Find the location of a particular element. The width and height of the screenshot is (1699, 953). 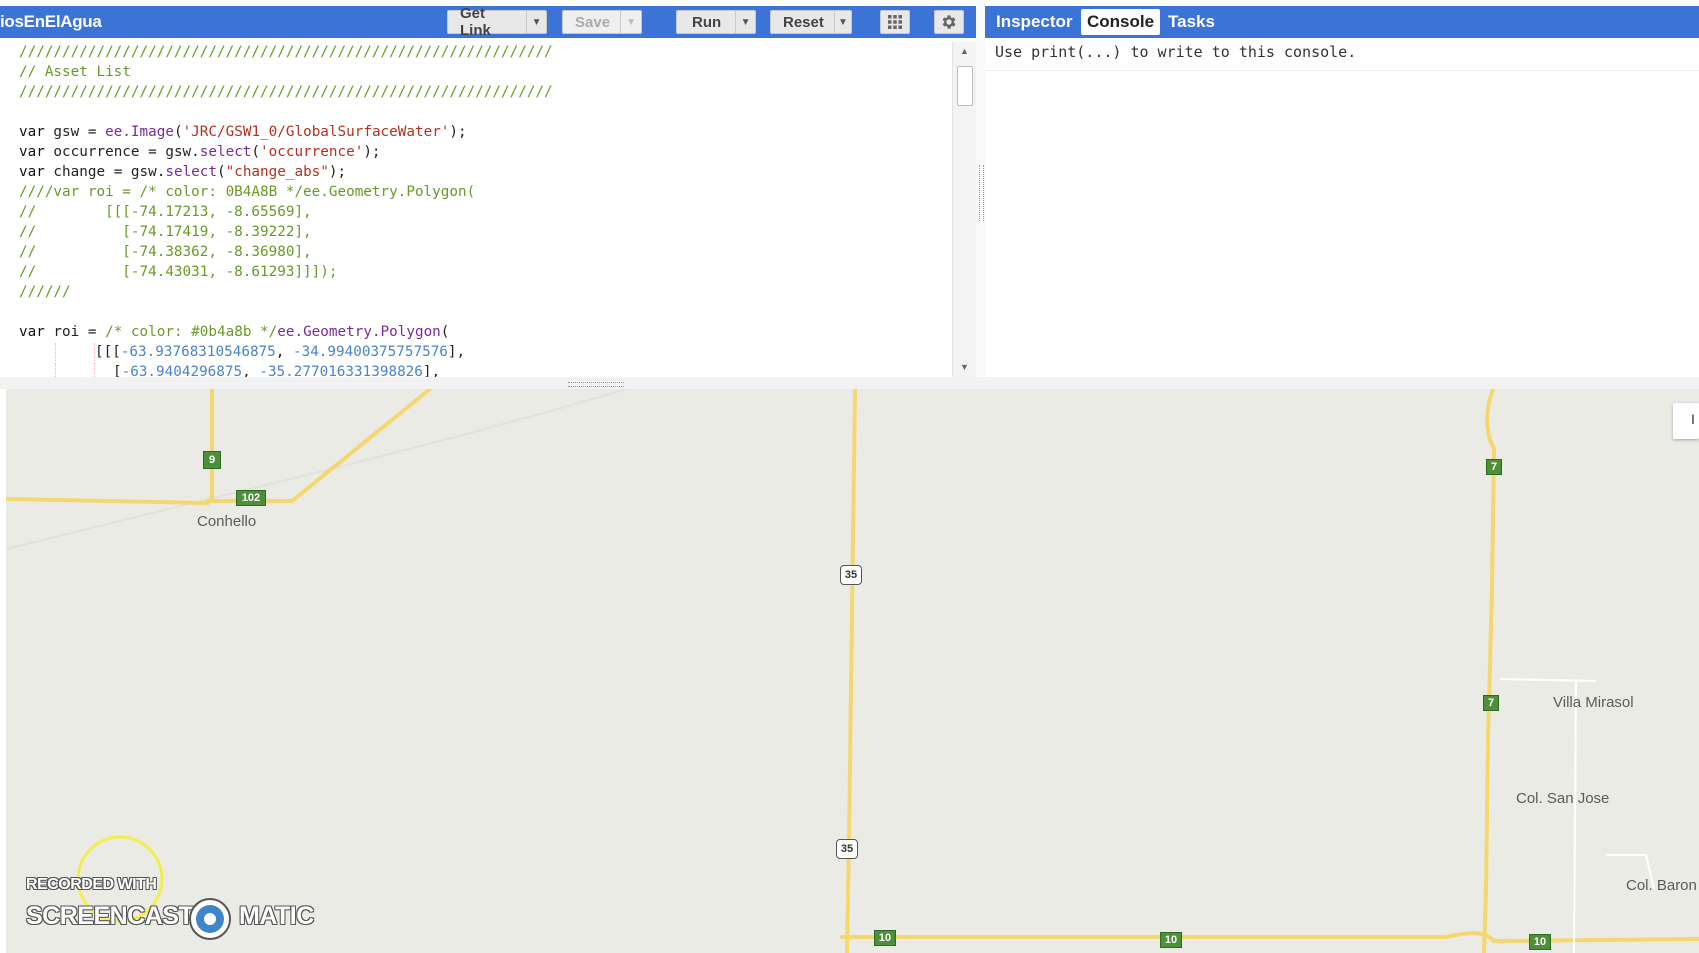

horizontal-splitter is located at coordinates (849, 383).